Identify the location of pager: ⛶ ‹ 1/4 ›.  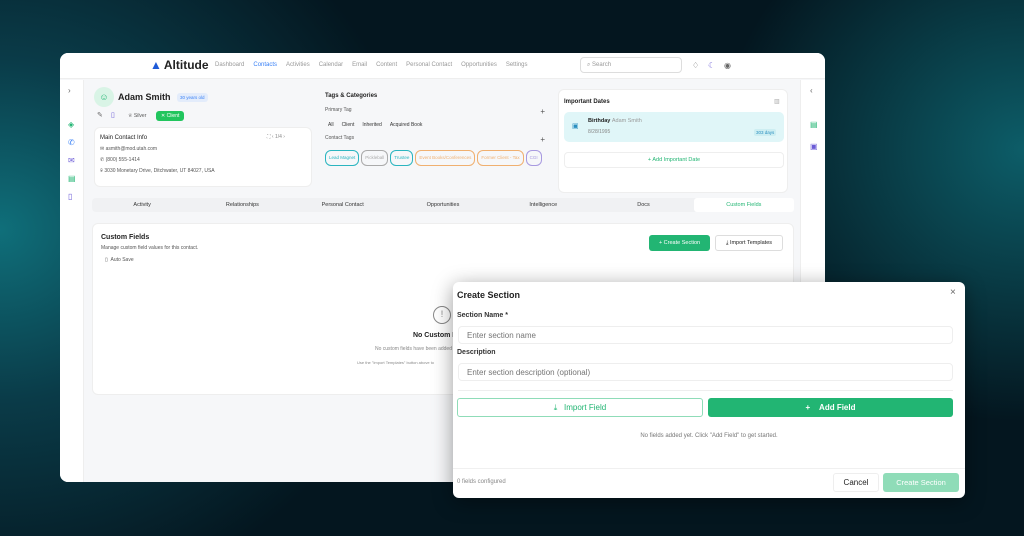
(276, 137).